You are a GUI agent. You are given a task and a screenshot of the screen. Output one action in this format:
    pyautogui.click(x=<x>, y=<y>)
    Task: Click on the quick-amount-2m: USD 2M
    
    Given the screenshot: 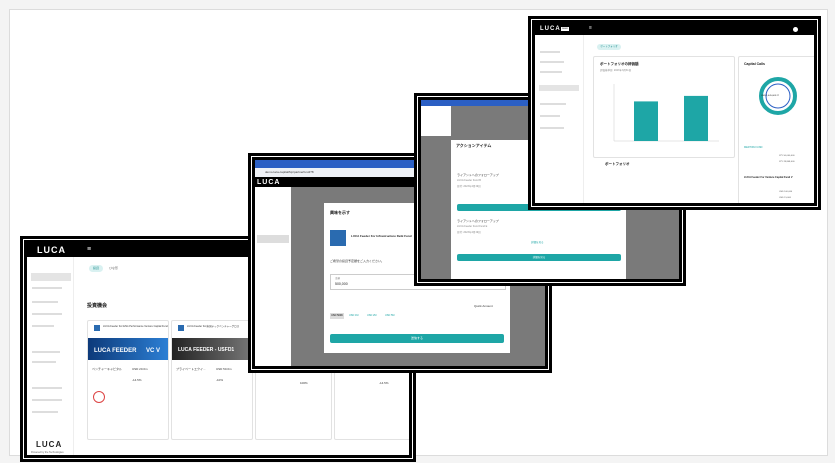 What is the action you would take?
    pyautogui.click(x=371, y=316)
    